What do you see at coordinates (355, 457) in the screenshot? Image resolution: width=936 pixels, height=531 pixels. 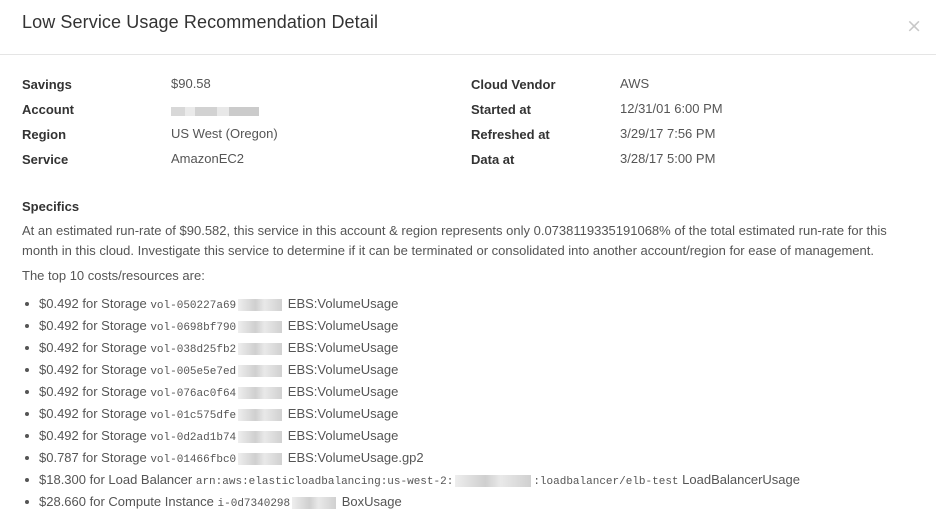 I see `usage-type: EBS:VolumeUsage.gp2` at bounding box center [355, 457].